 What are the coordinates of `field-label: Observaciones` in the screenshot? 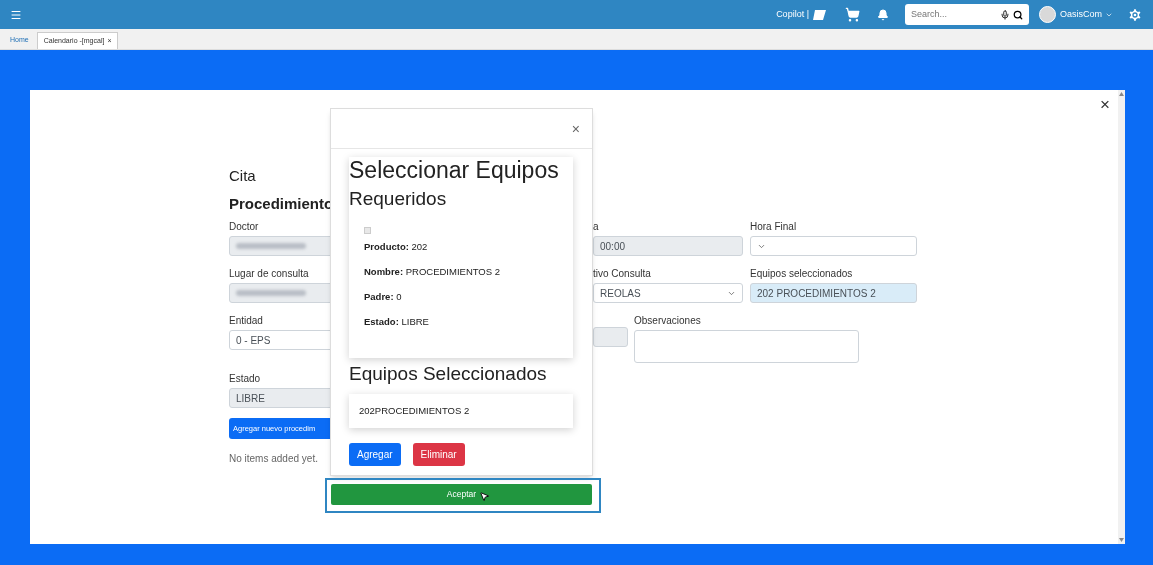 It's located at (667, 320).